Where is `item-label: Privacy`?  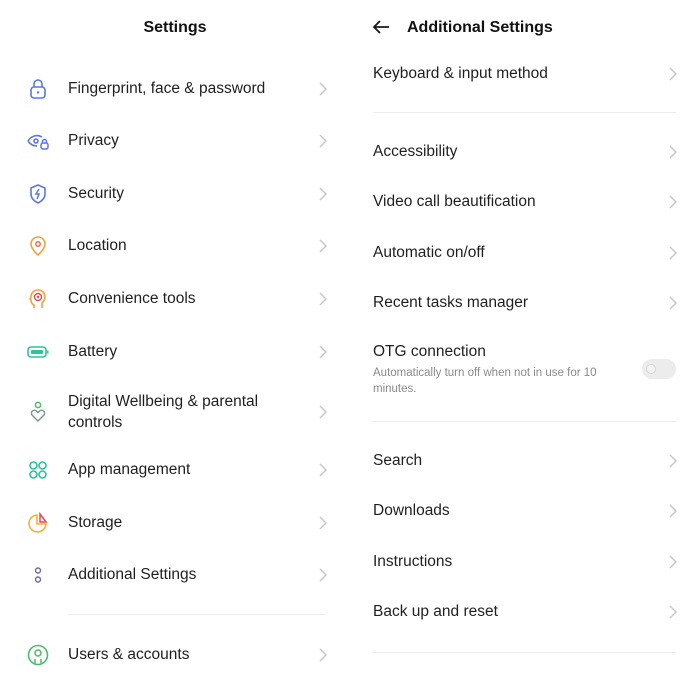
item-label: Privacy is located at coordinates (93, 140).